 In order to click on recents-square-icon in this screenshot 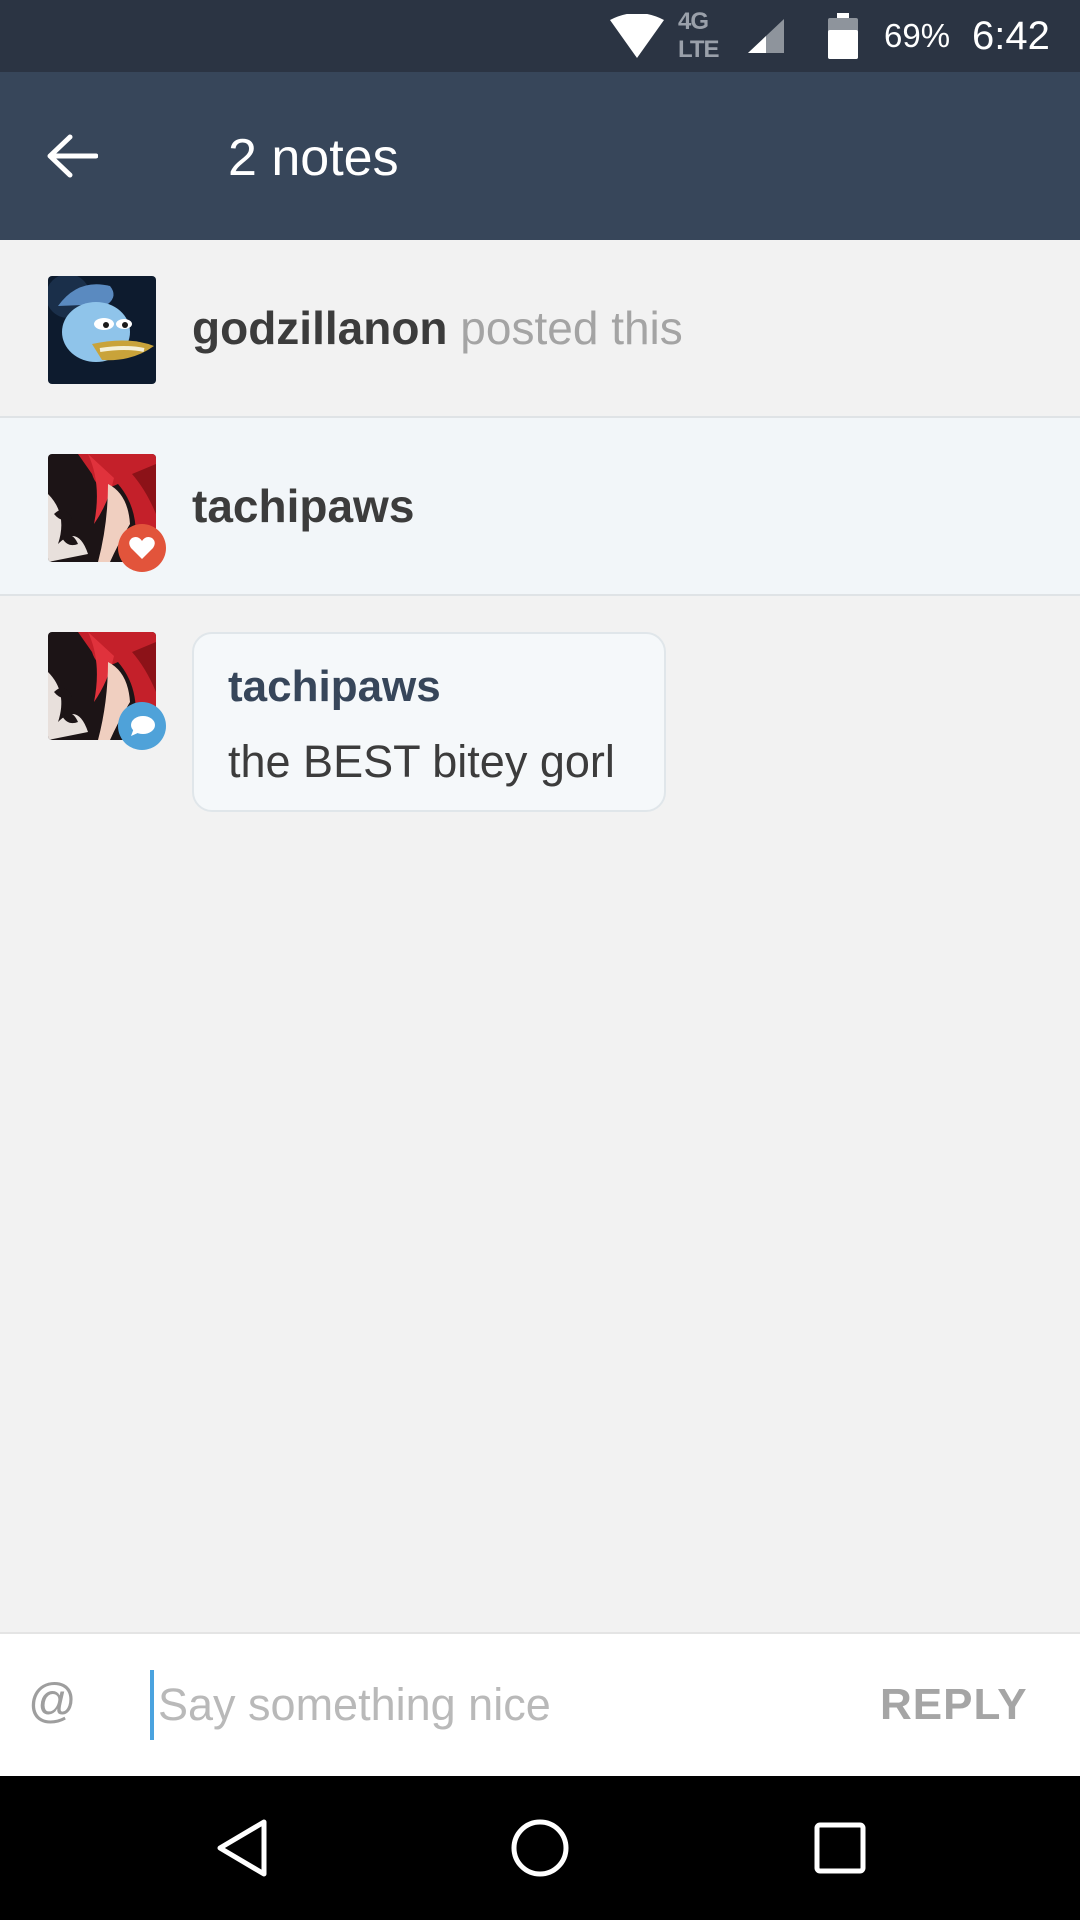, I will do `click(840, 1848)`.